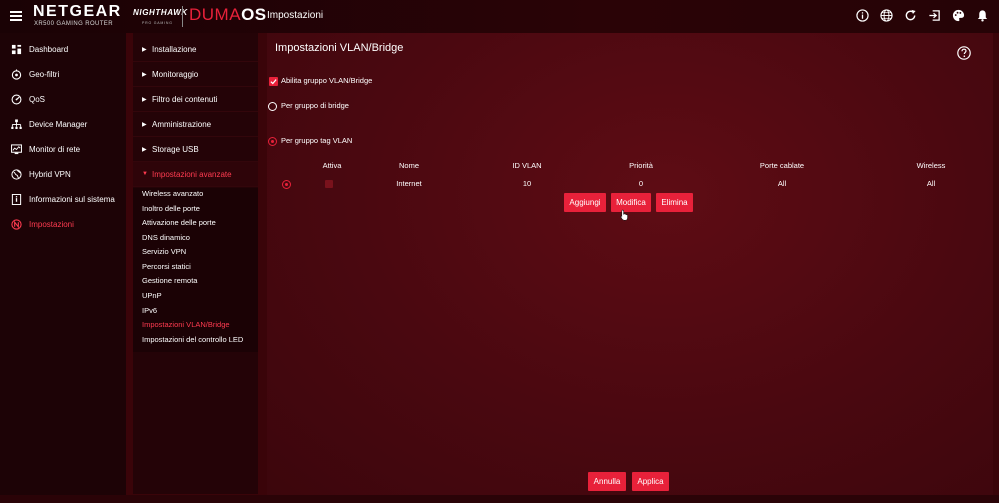  What do you see at coordinates (409, 165) in the screenshot?
I see `column-header-nome: Nome` at bounding box center [409, 165].